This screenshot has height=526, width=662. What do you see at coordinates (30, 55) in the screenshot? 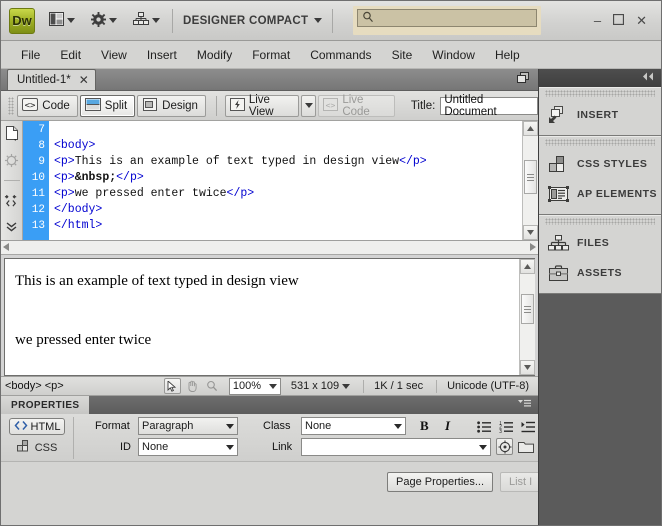
I see `menu-file: File` at bounding box center [30, 55].